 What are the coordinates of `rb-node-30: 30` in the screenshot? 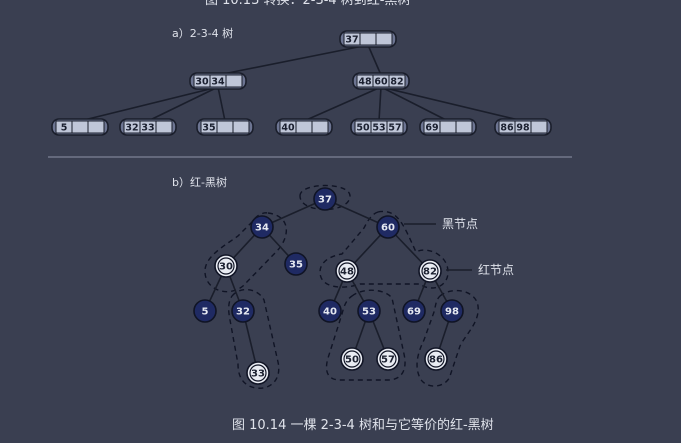 It's located at (226, 266).